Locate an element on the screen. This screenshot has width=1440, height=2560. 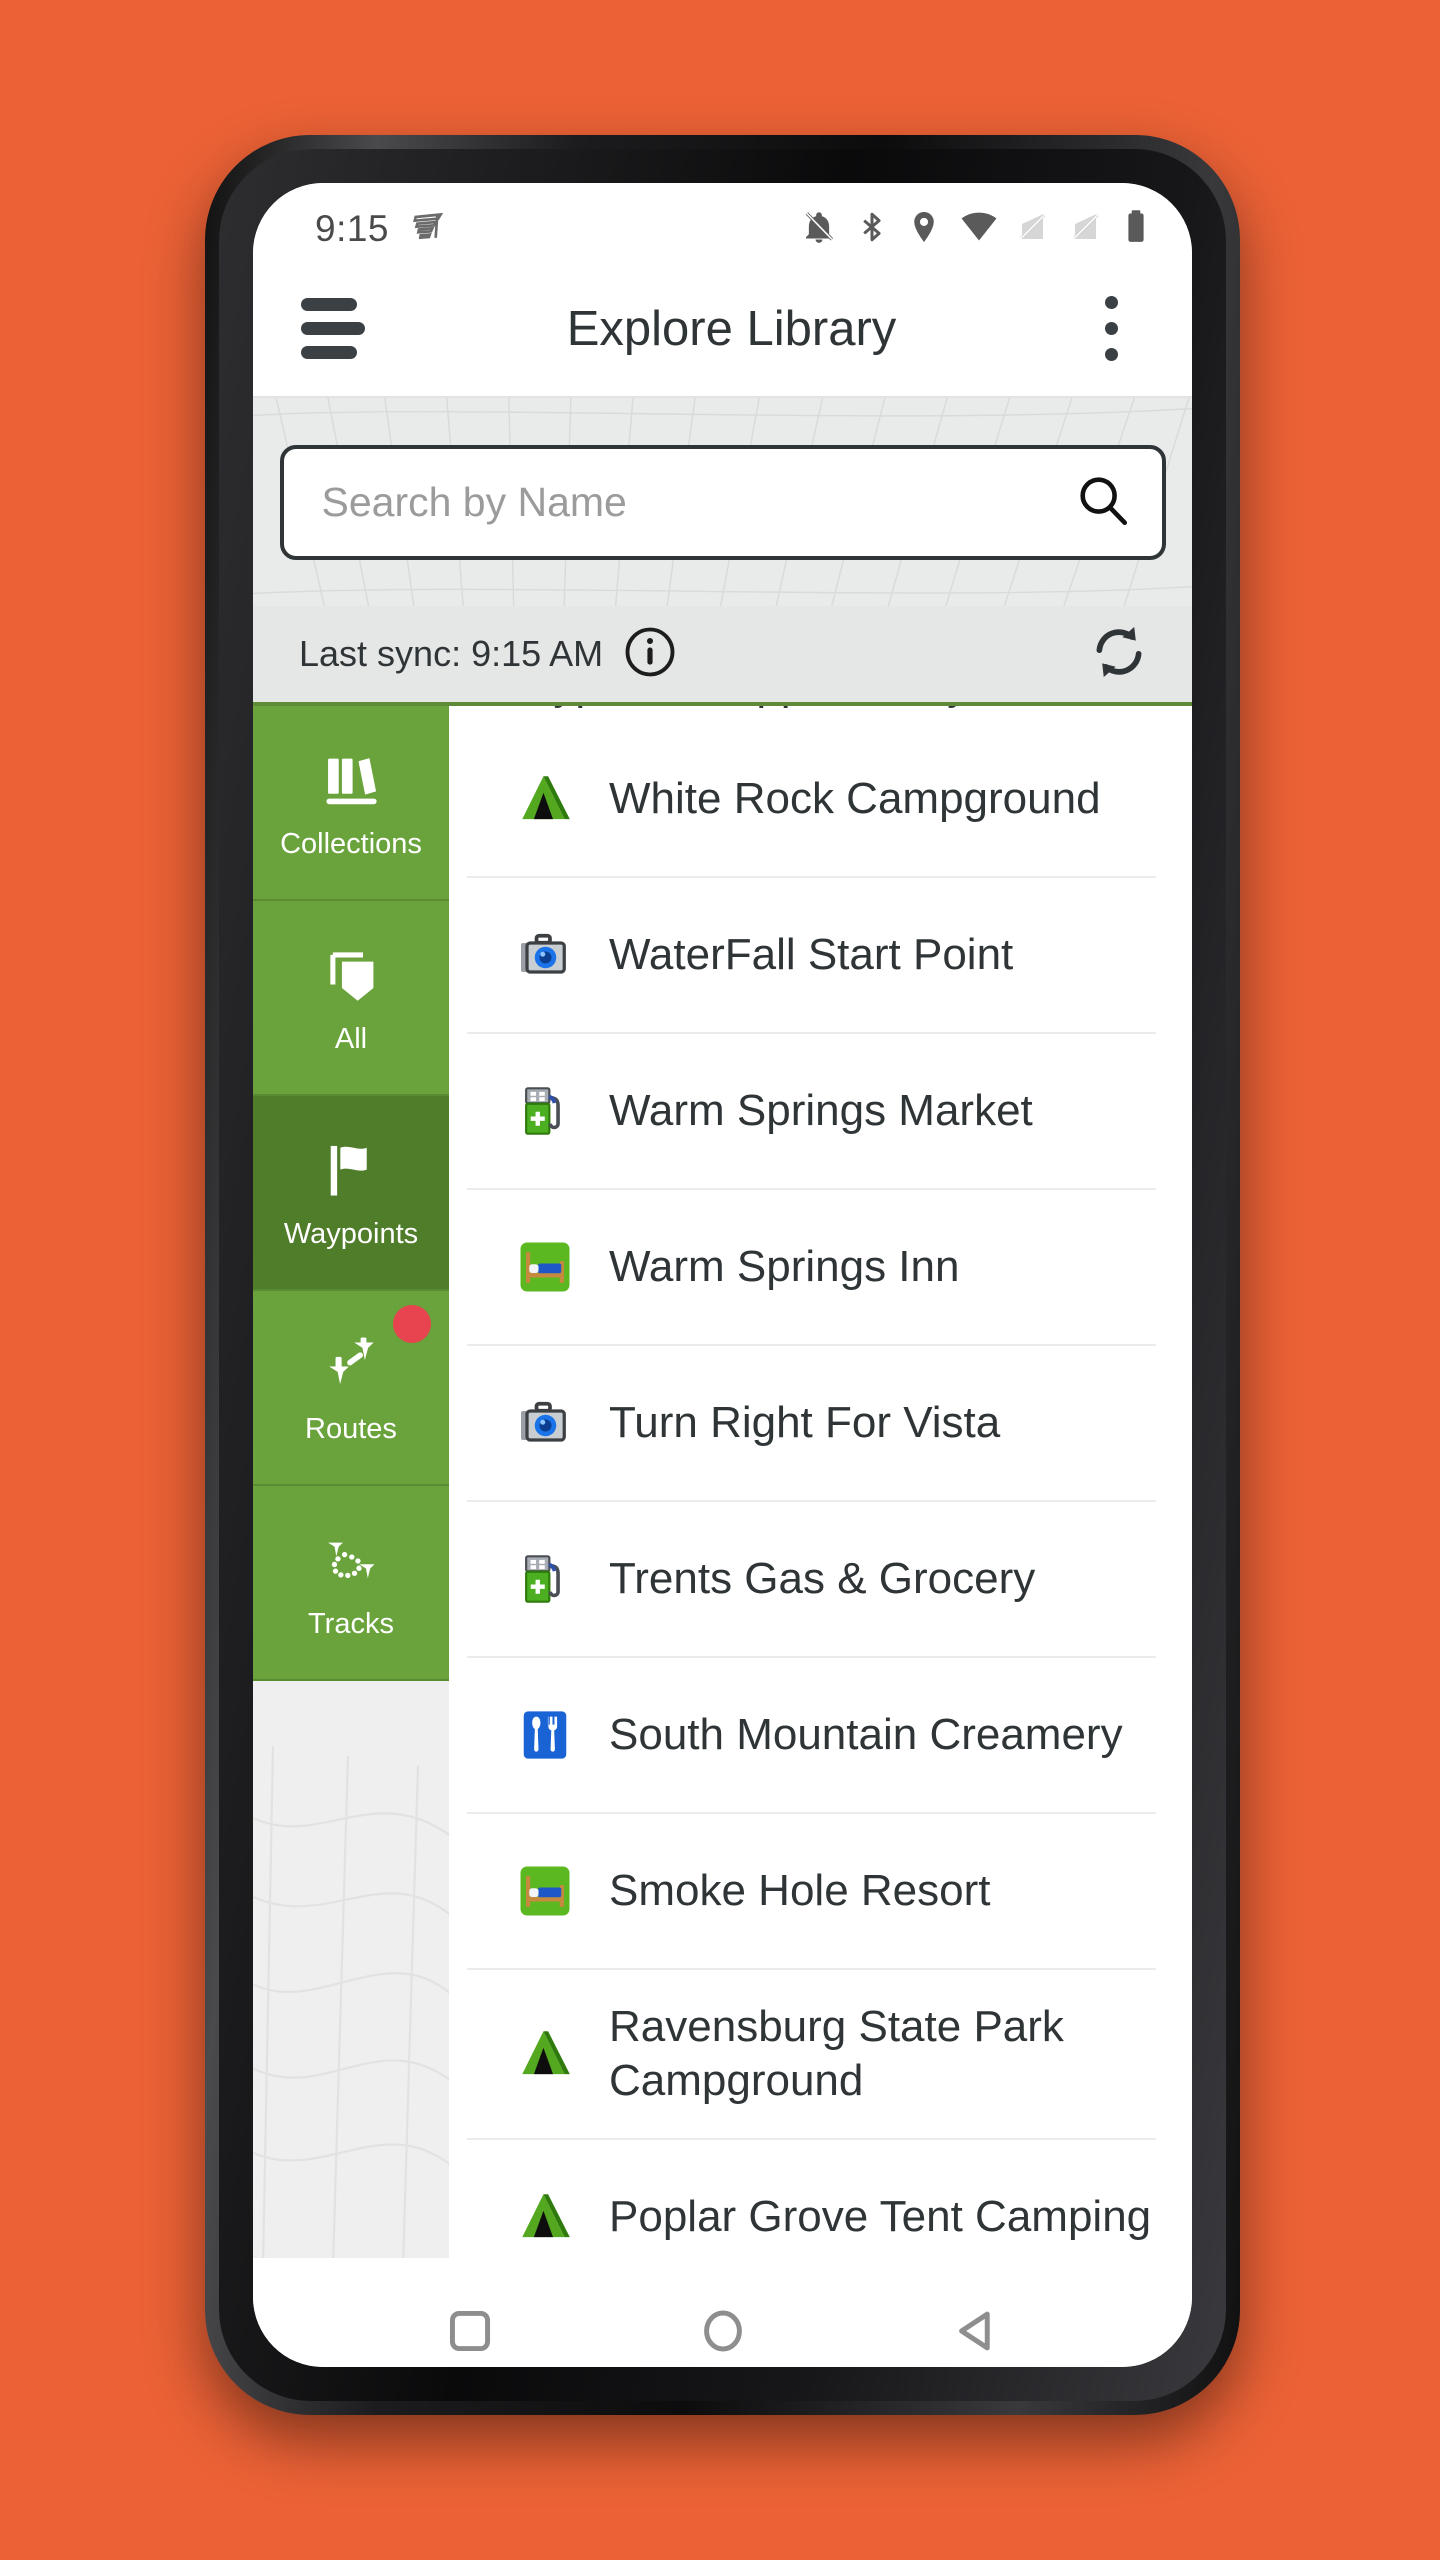
more-vertical-icon is located at coordinates (1111, 328).